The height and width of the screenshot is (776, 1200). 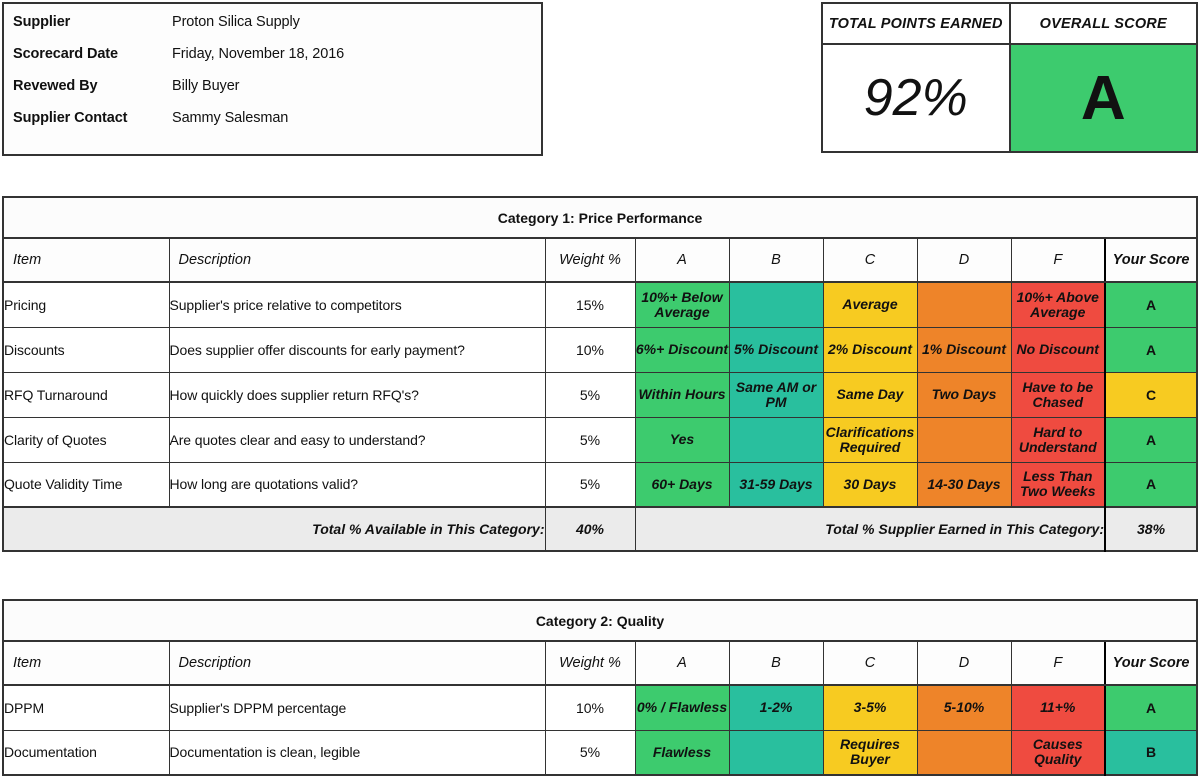 What do you see at coordinates (590, 304) in the screenshot?
I see `row-weight: 15%` at bounding box center [590, 304].